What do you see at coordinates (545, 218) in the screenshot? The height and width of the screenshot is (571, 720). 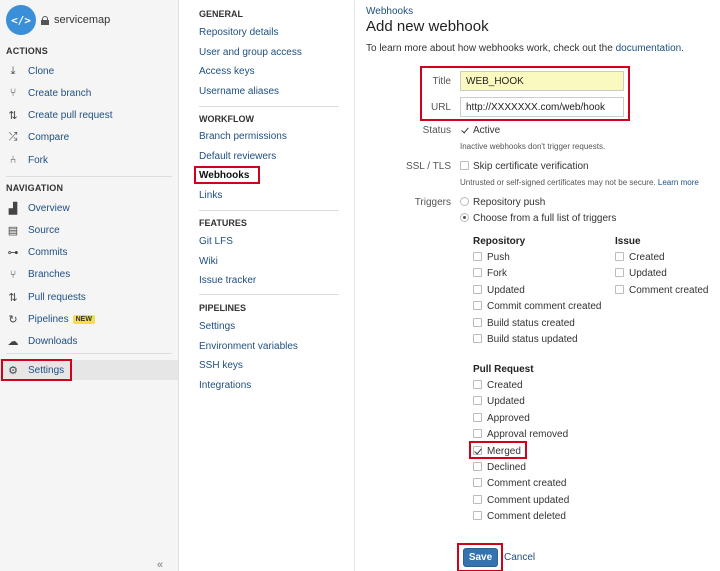 I see `full-list-label: Choose from a full list of triggers` at bounding box center [545, 218].